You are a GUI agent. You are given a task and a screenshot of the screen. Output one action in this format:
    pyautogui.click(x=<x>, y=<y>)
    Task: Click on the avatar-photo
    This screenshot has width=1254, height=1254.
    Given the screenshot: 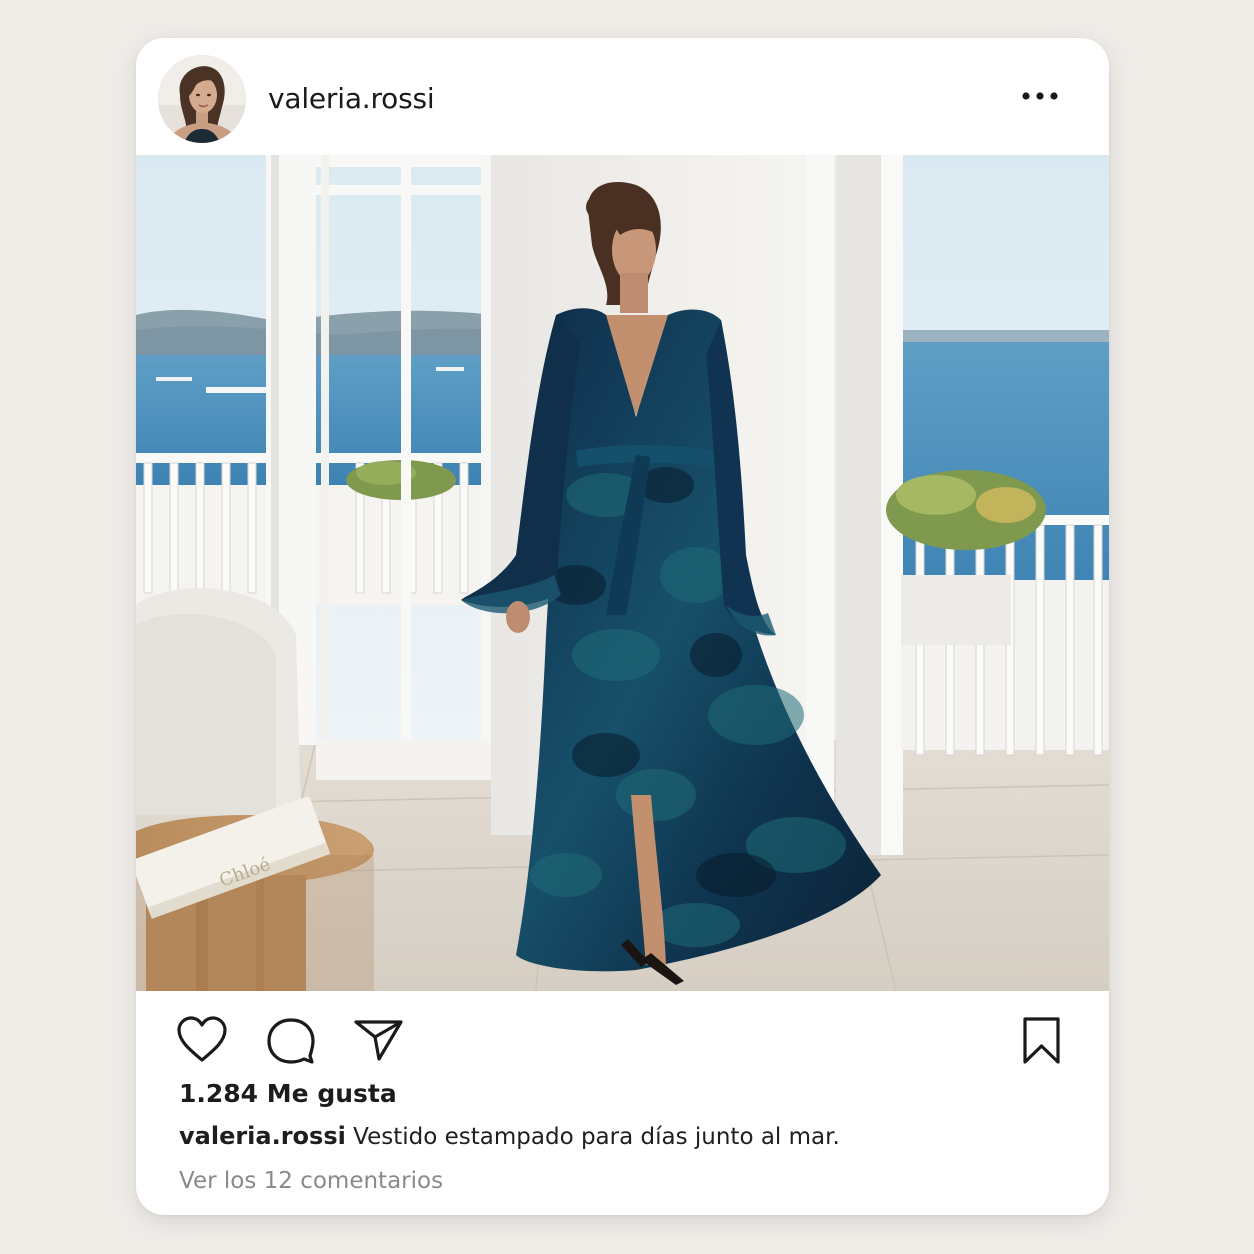 What is the action you would take?
    pyautogui.click(x=202, y=99)
    